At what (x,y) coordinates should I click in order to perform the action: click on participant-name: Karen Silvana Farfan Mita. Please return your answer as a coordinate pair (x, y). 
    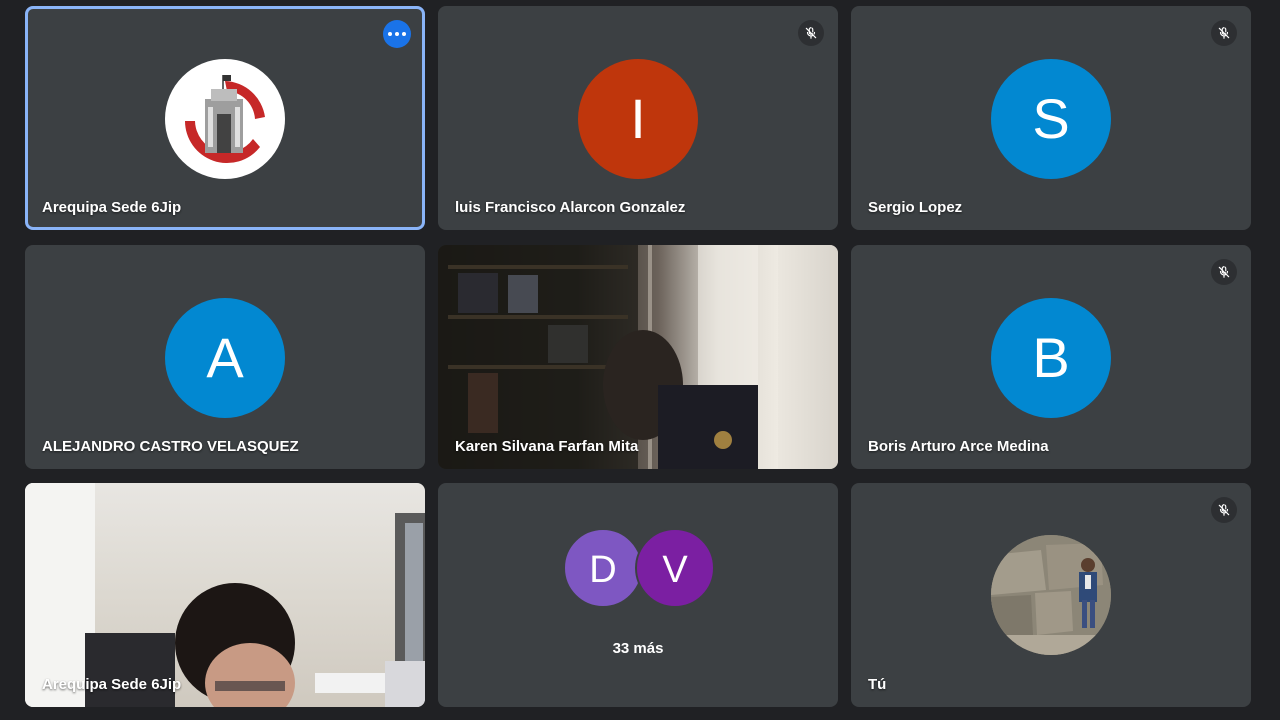
    Looking at the image, I should click on (547, 446).